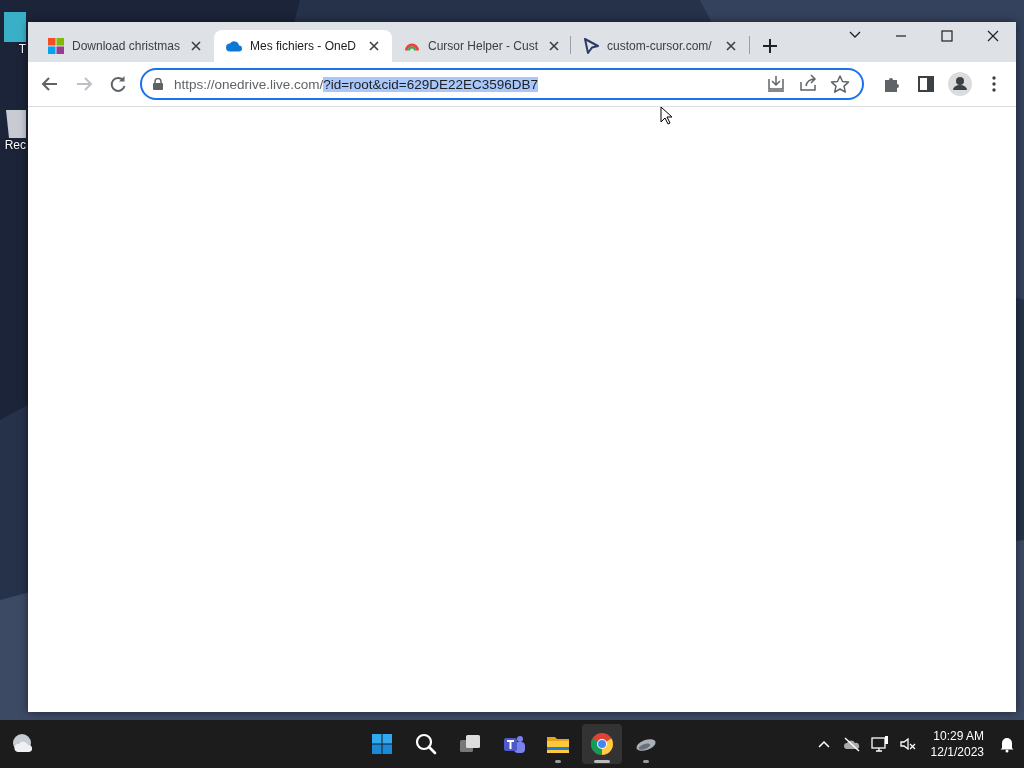 The image size is (1024, 768). What do you see at coordinates (382, 744) in the screenshot?
I see `windows-logo-icon` at bounding box center [382, 744].